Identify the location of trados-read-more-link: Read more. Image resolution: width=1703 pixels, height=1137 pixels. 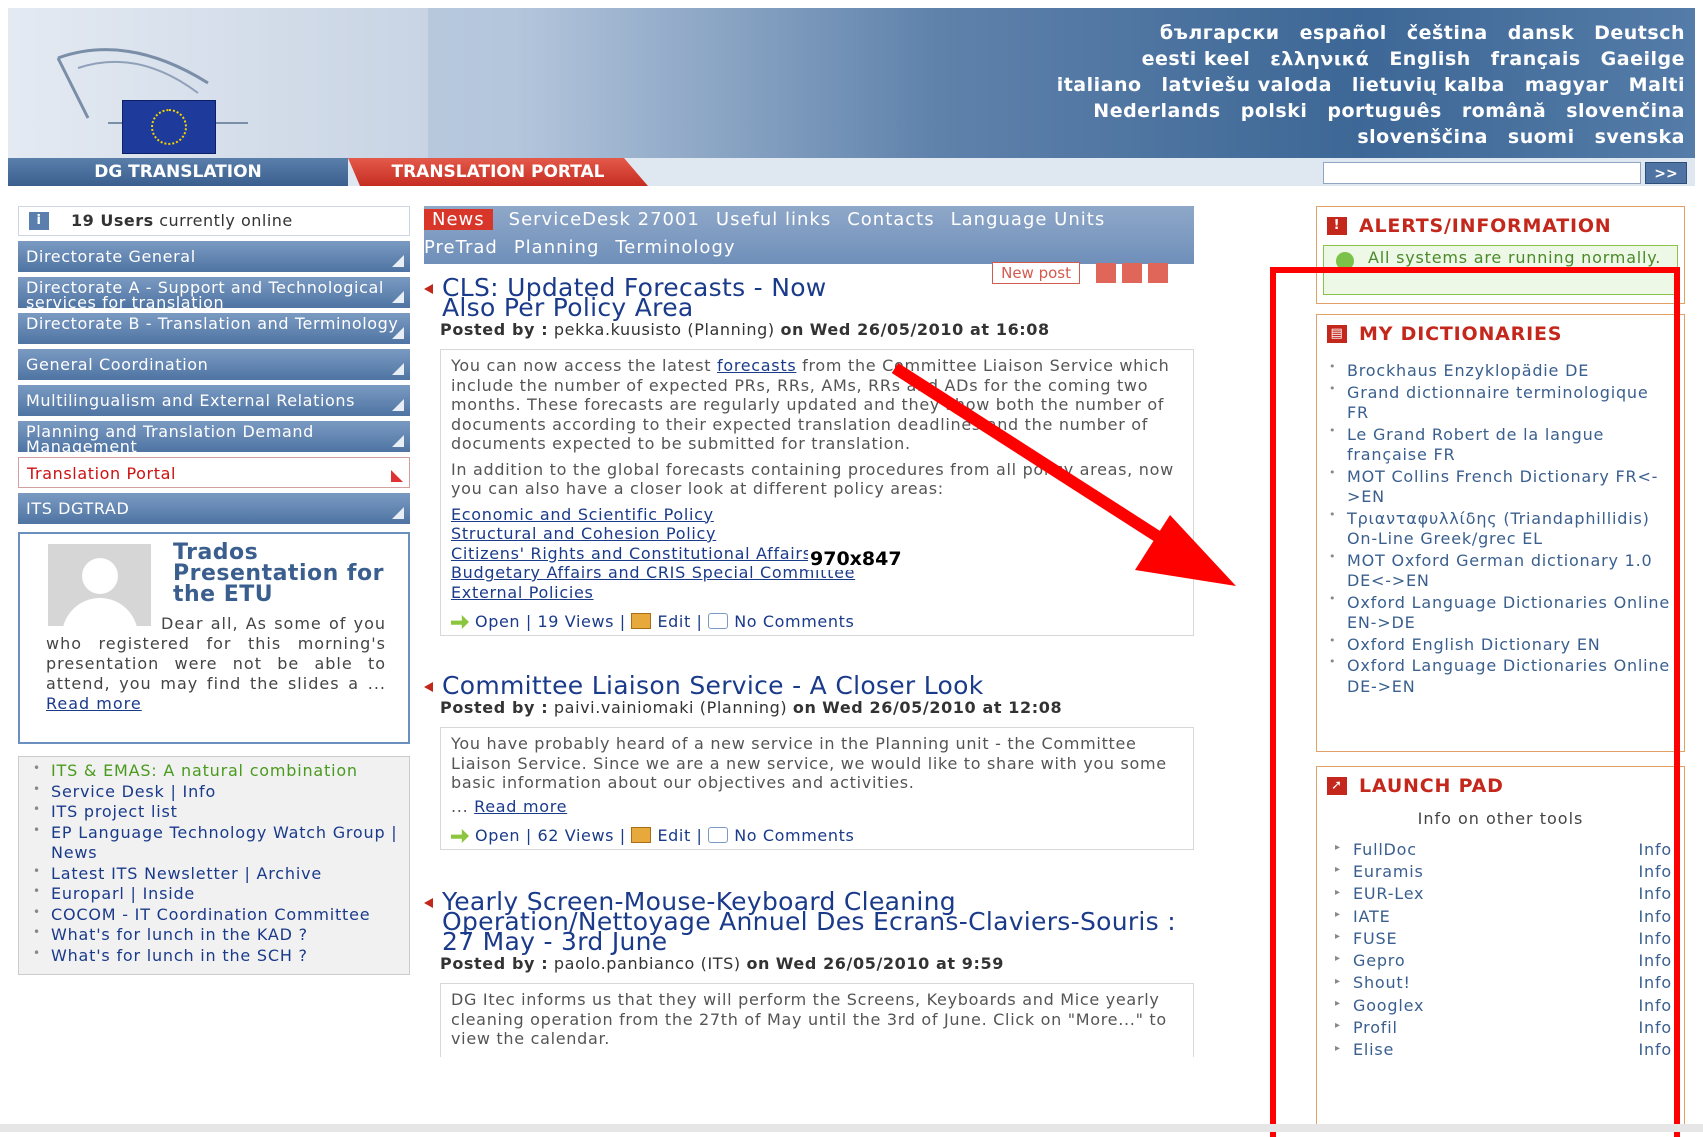
(94, 703).